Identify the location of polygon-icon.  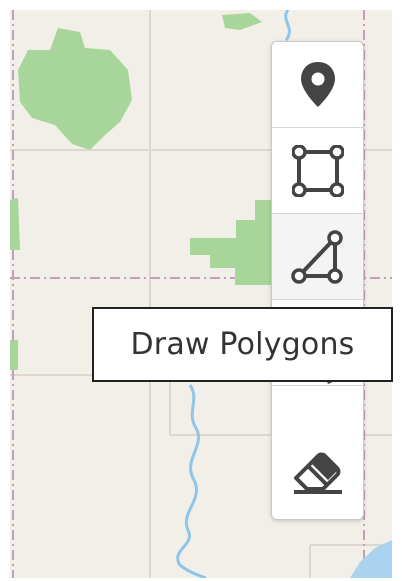
(316, 256).